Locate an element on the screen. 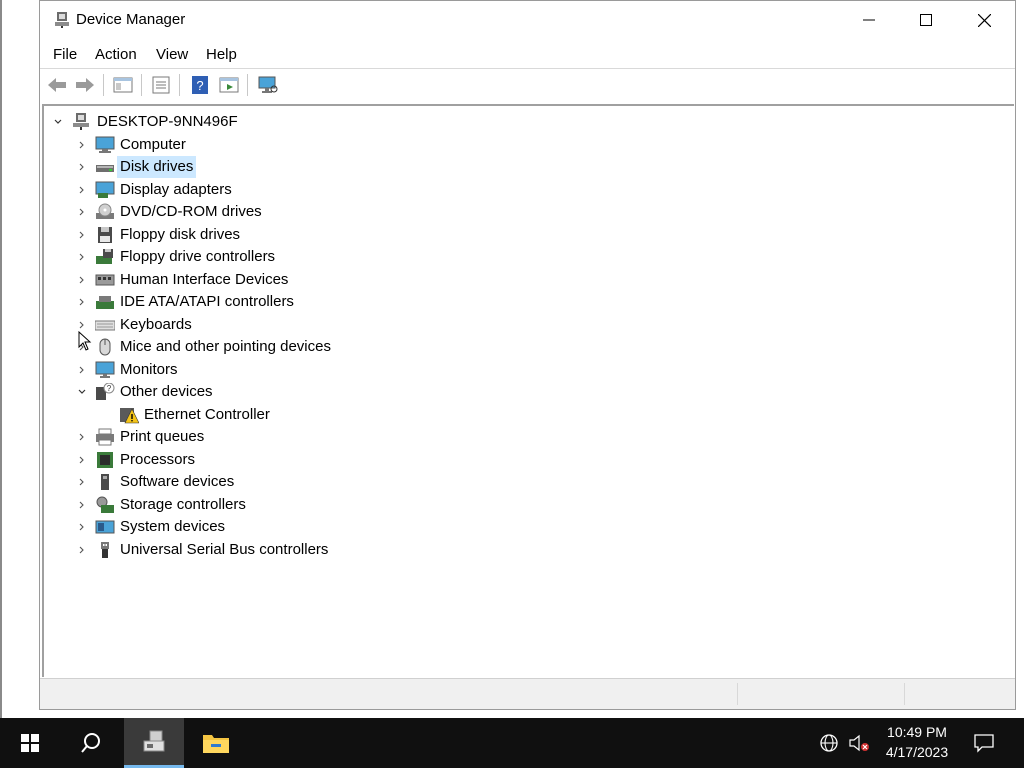 Image resolution: width=1024 pixels, height=768 pixels. back-button is located at coordinates (57, 85).